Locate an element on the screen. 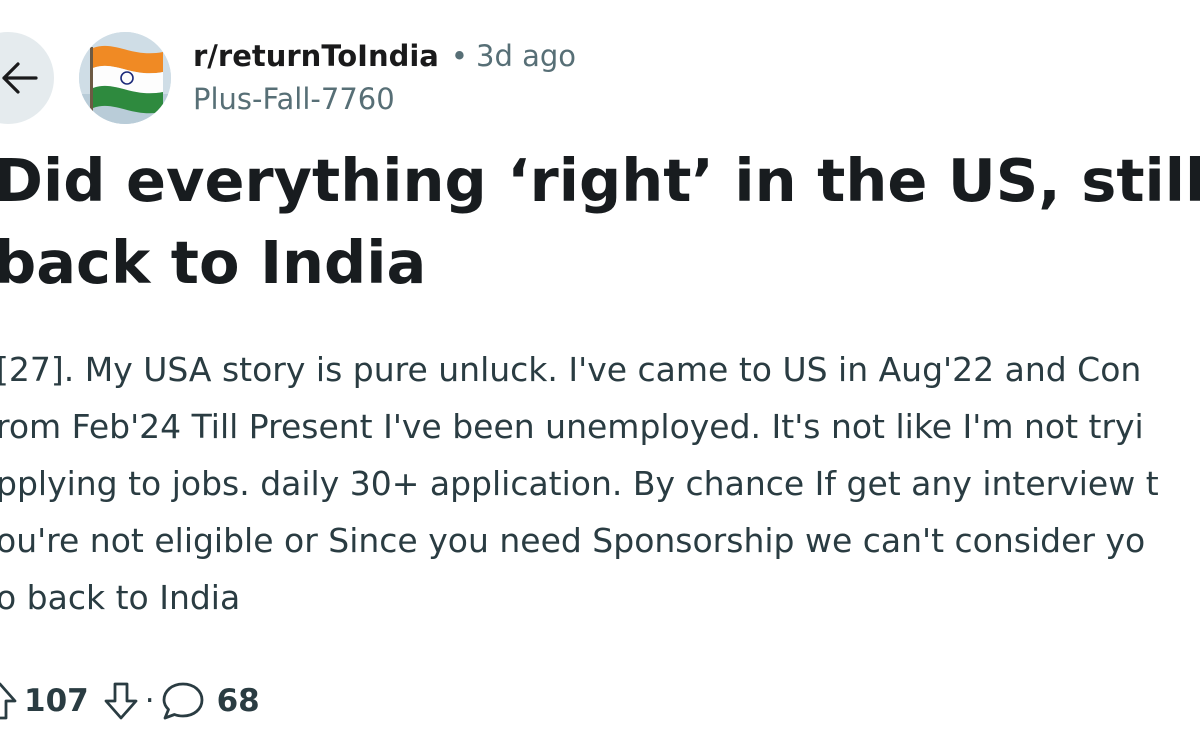  downvote-arrow-icon is located at coordinates (121, 701).